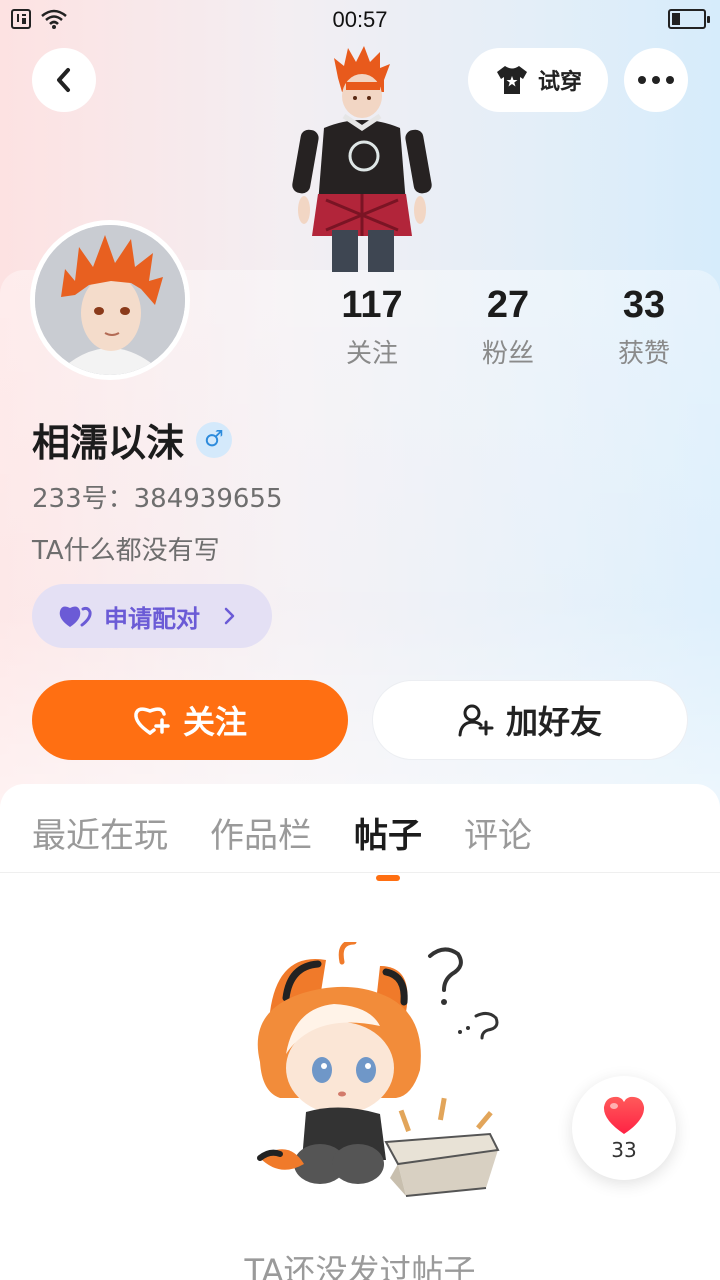  I want to click on status-time: 00:57, so click(360, 19).